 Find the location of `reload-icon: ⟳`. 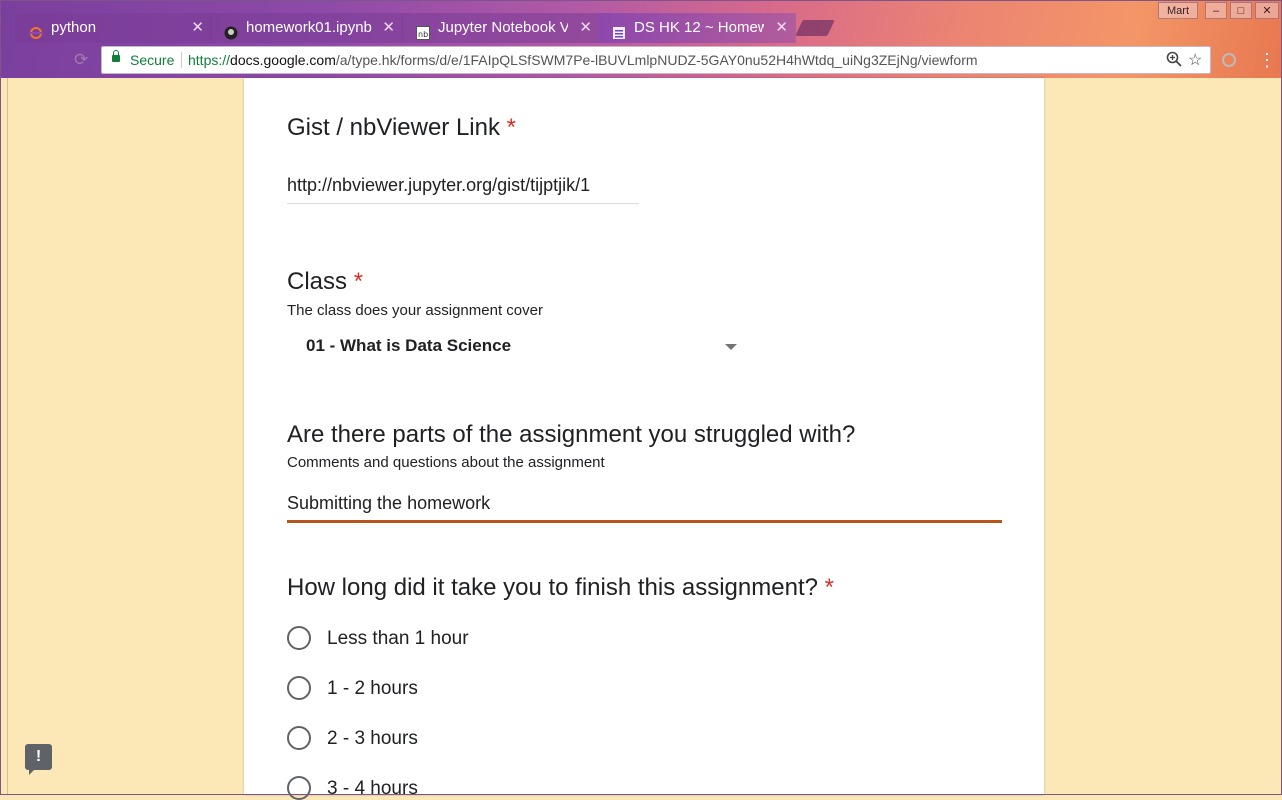

reload-icon: ⟳ is located at coordinates (81, 60).